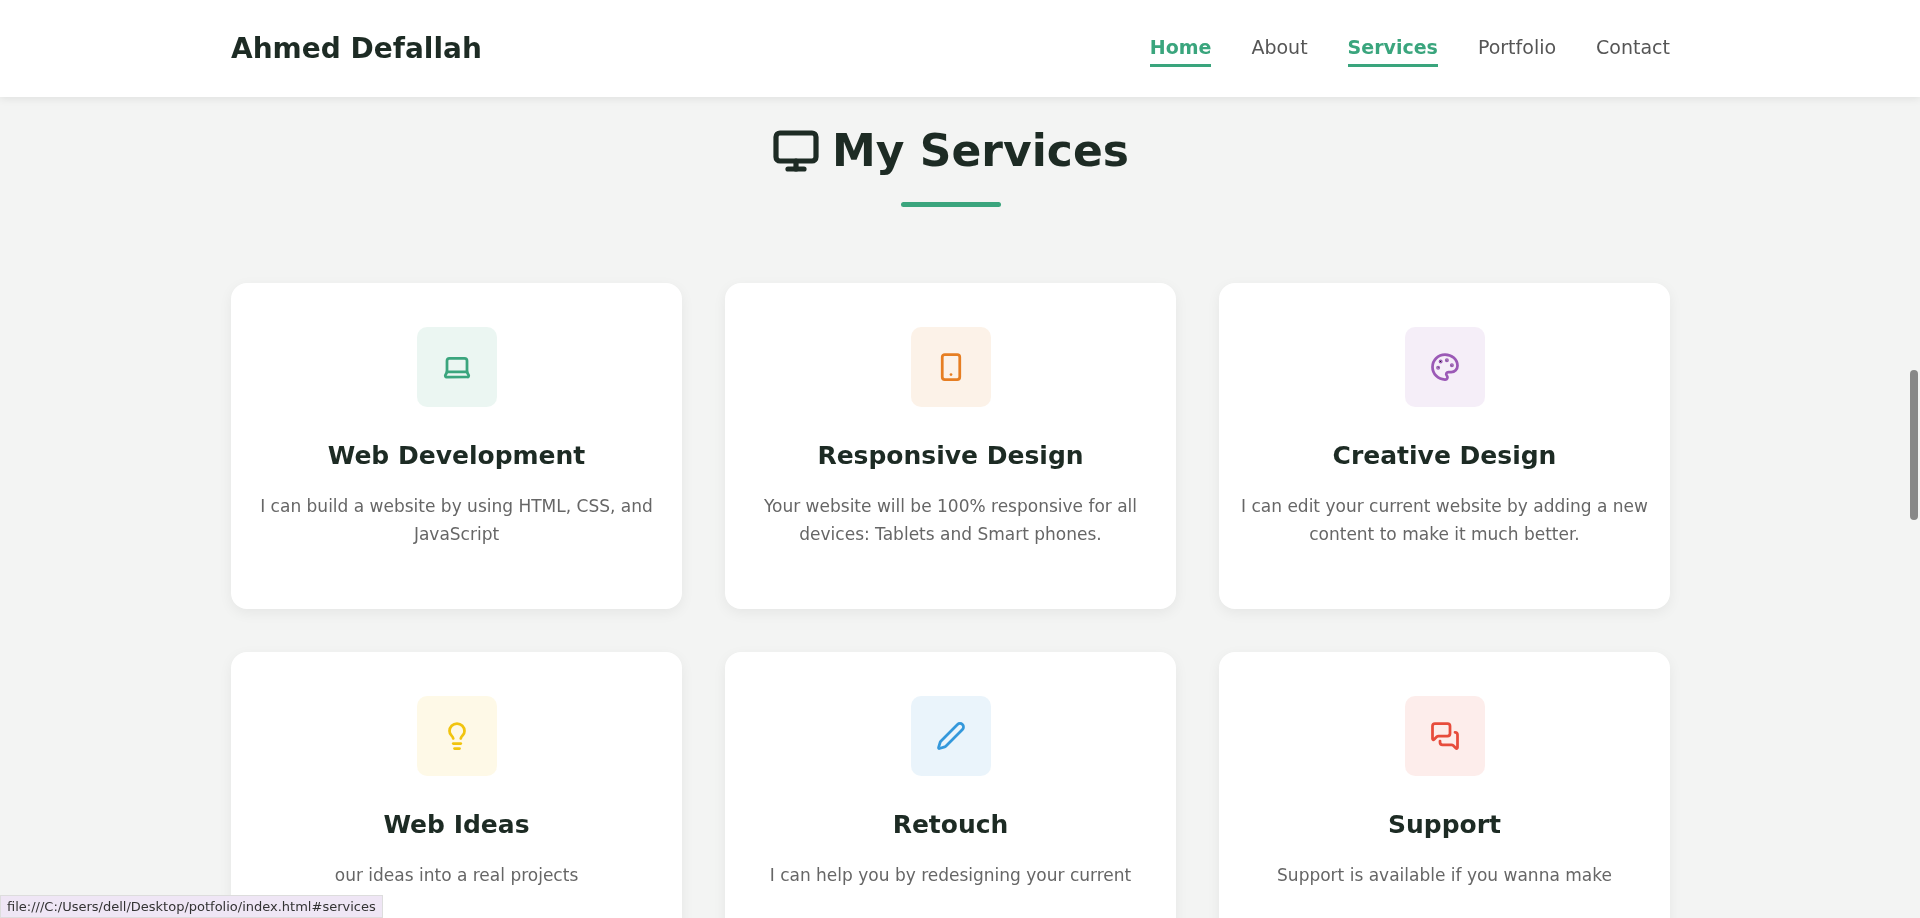 The image size is (1920, 918). What do you see at coordinates (356, 48) in the screenshot?
I see `brand-name: Ahmed Defallah` at bounding box center [356, 48].